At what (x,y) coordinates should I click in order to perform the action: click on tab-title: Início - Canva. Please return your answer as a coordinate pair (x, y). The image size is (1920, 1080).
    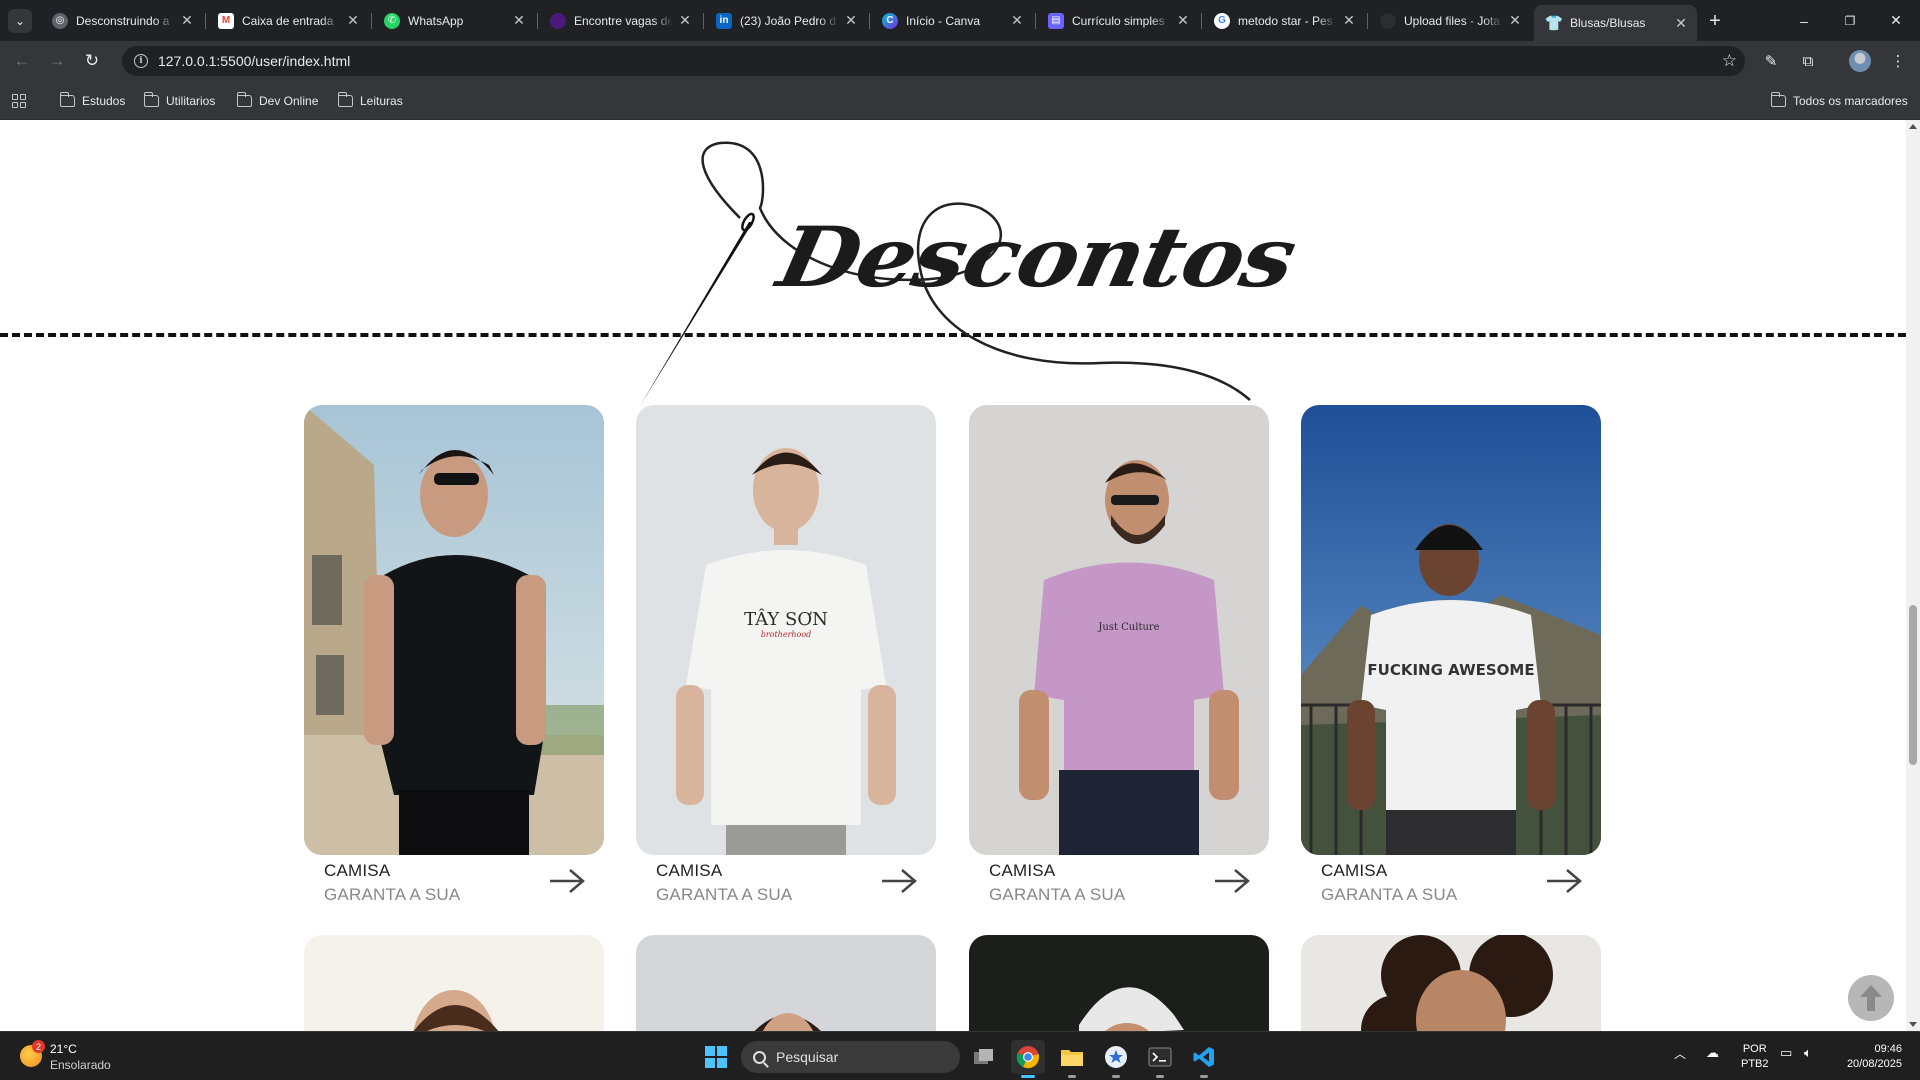
    Looking at the image, I should click on (943, 20).